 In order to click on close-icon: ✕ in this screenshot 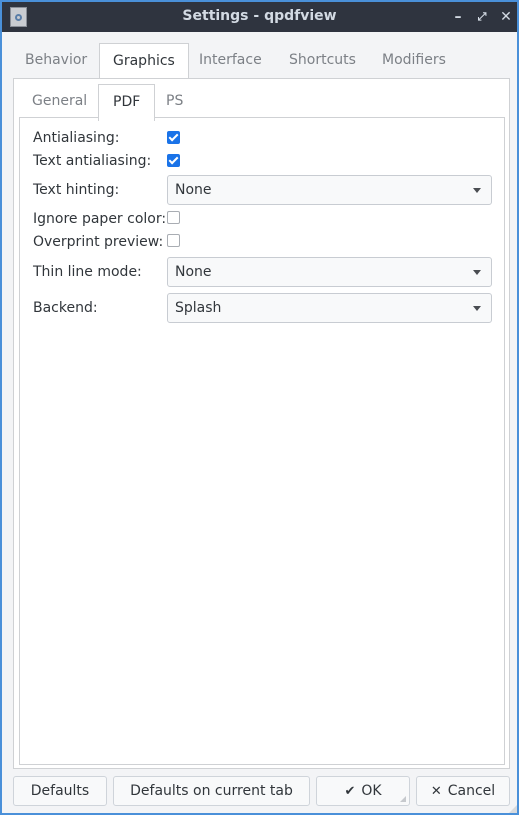, I will do `click(506, 17)`.